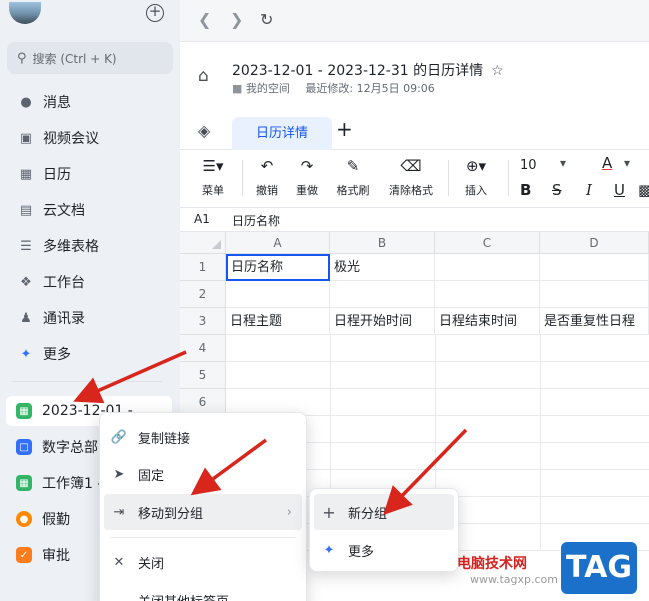  I want to click on row-header: 4, so click(203, 348).